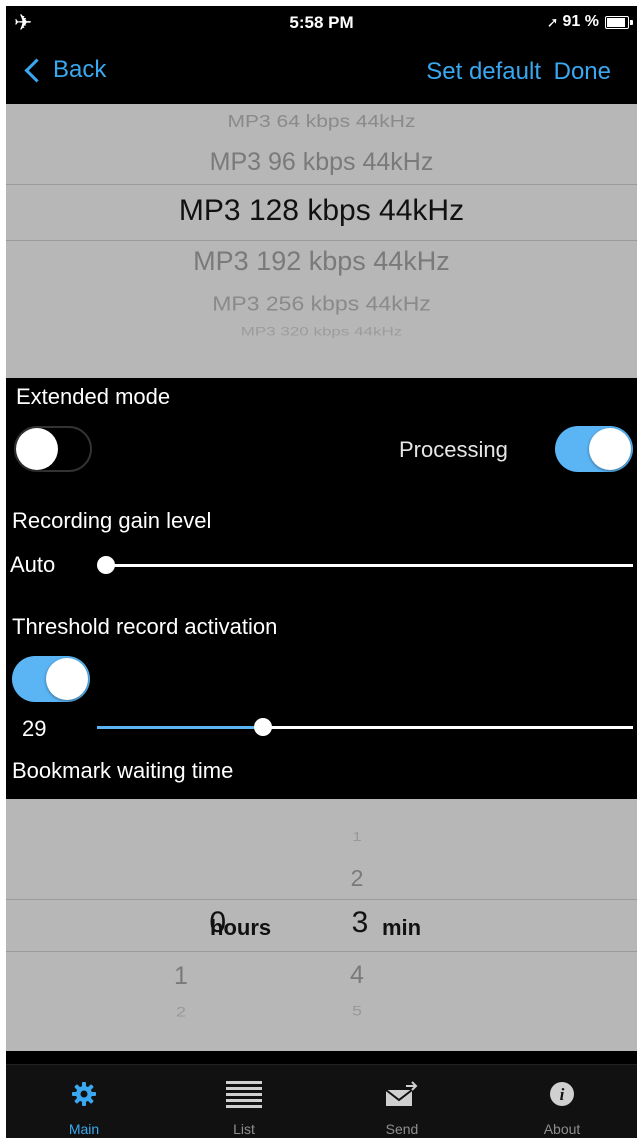 This screenshot has height=1138, width=637. I want to click on minutes-option: 2, so click(357, 878).